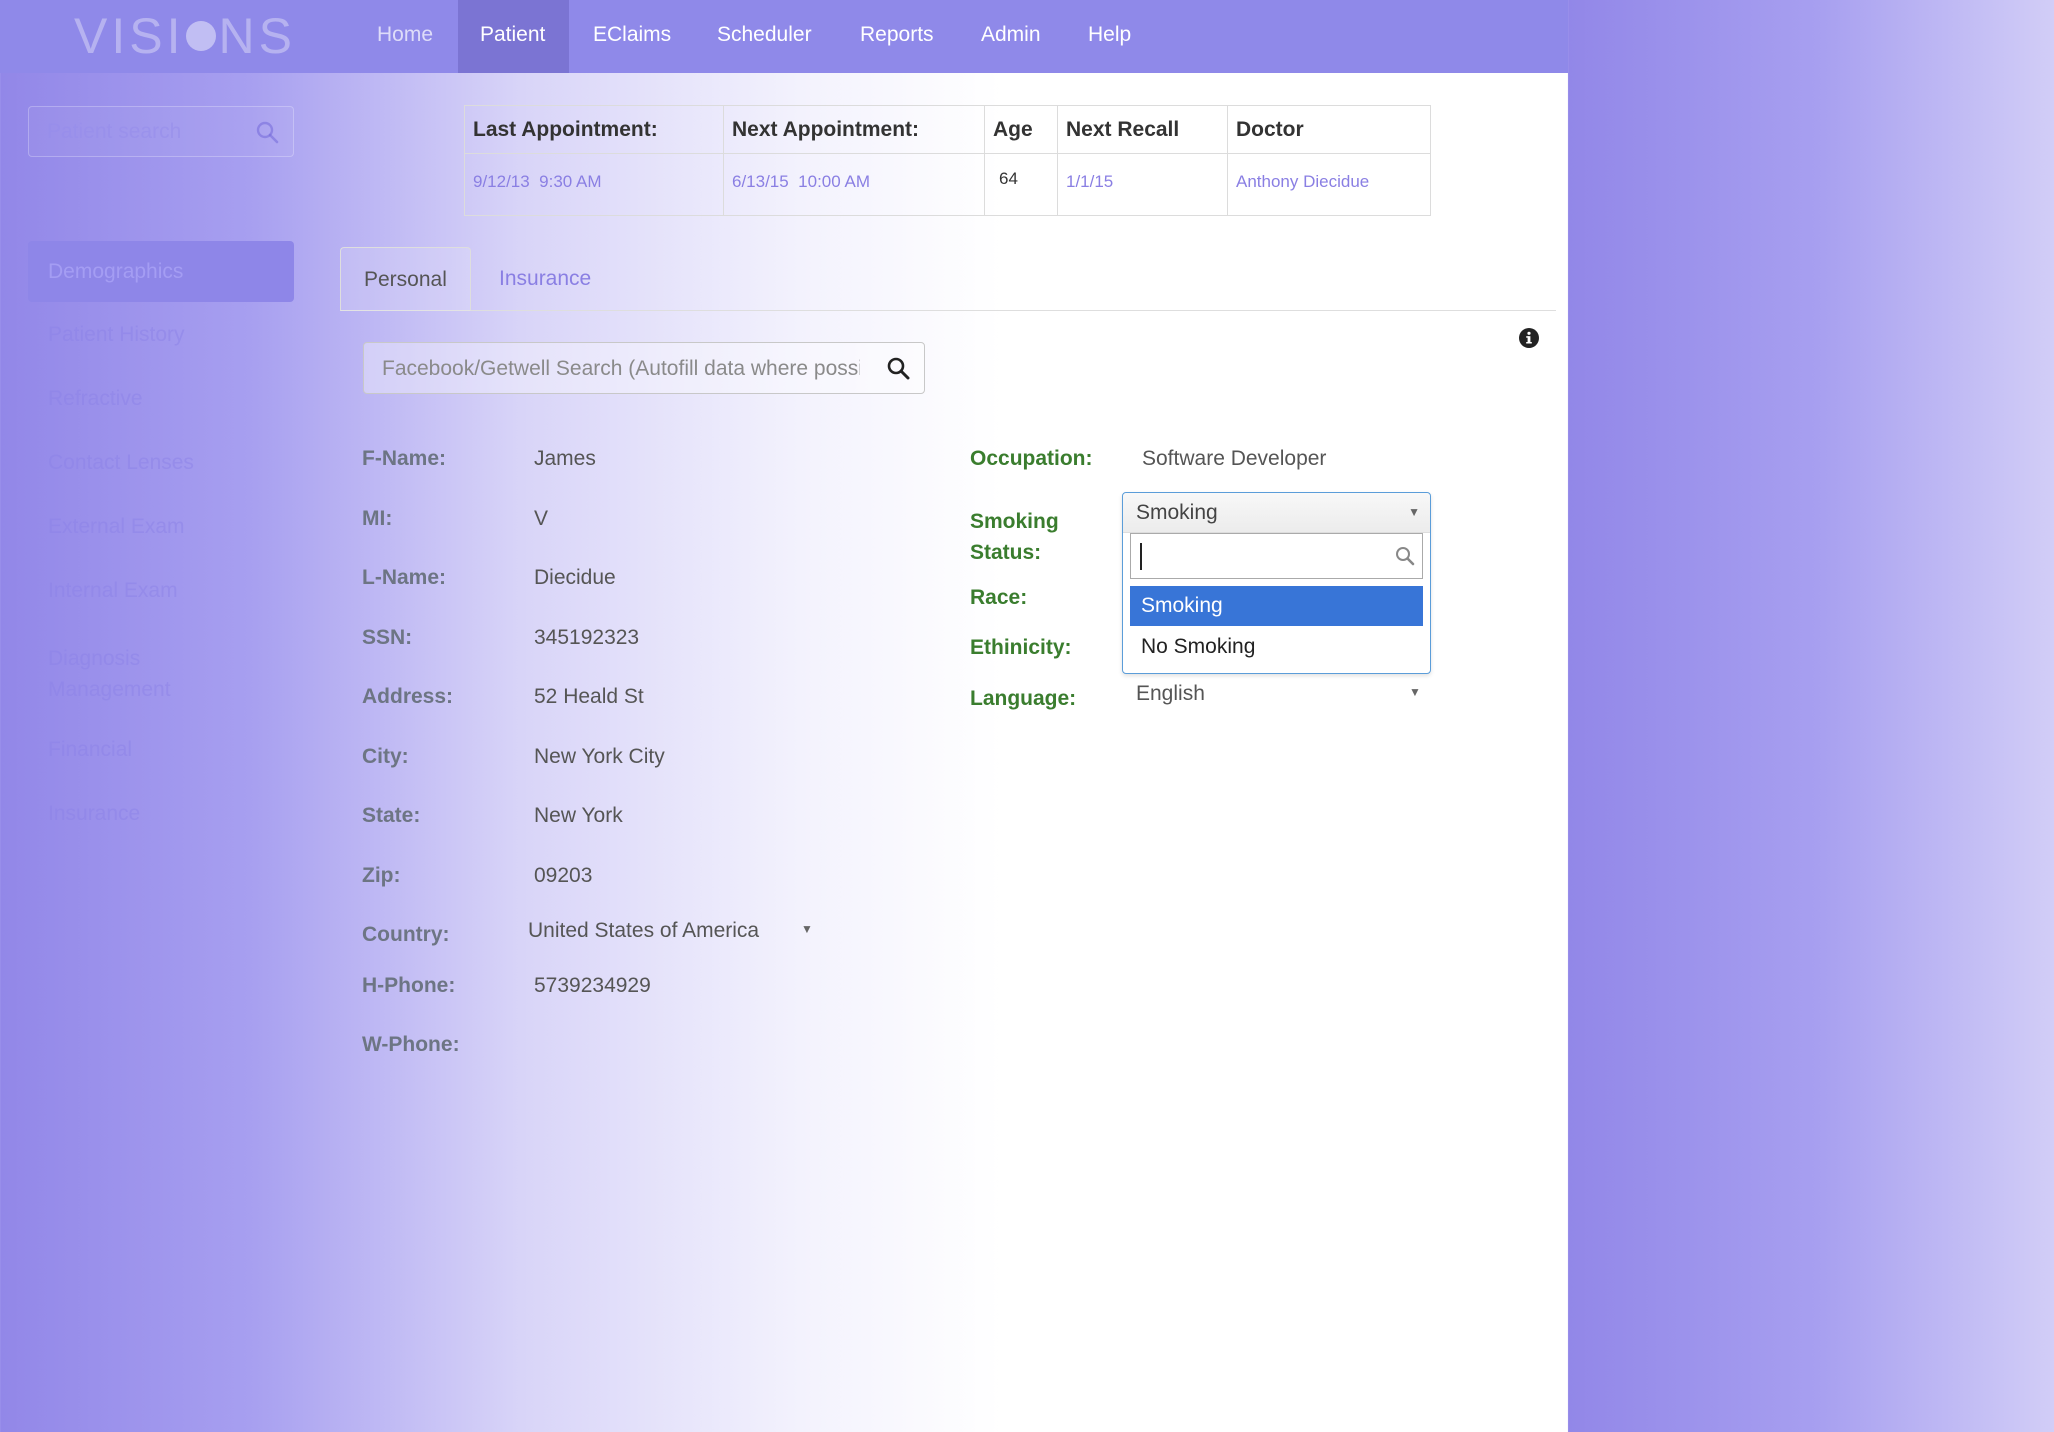 This screenshot has width=2054, height=1432. What do you see at coordinates (128, 674) in the screenshot?
I see `sidebar-item-diagnosis-management: Diagnosis Management` at bounding box center [128, 674].